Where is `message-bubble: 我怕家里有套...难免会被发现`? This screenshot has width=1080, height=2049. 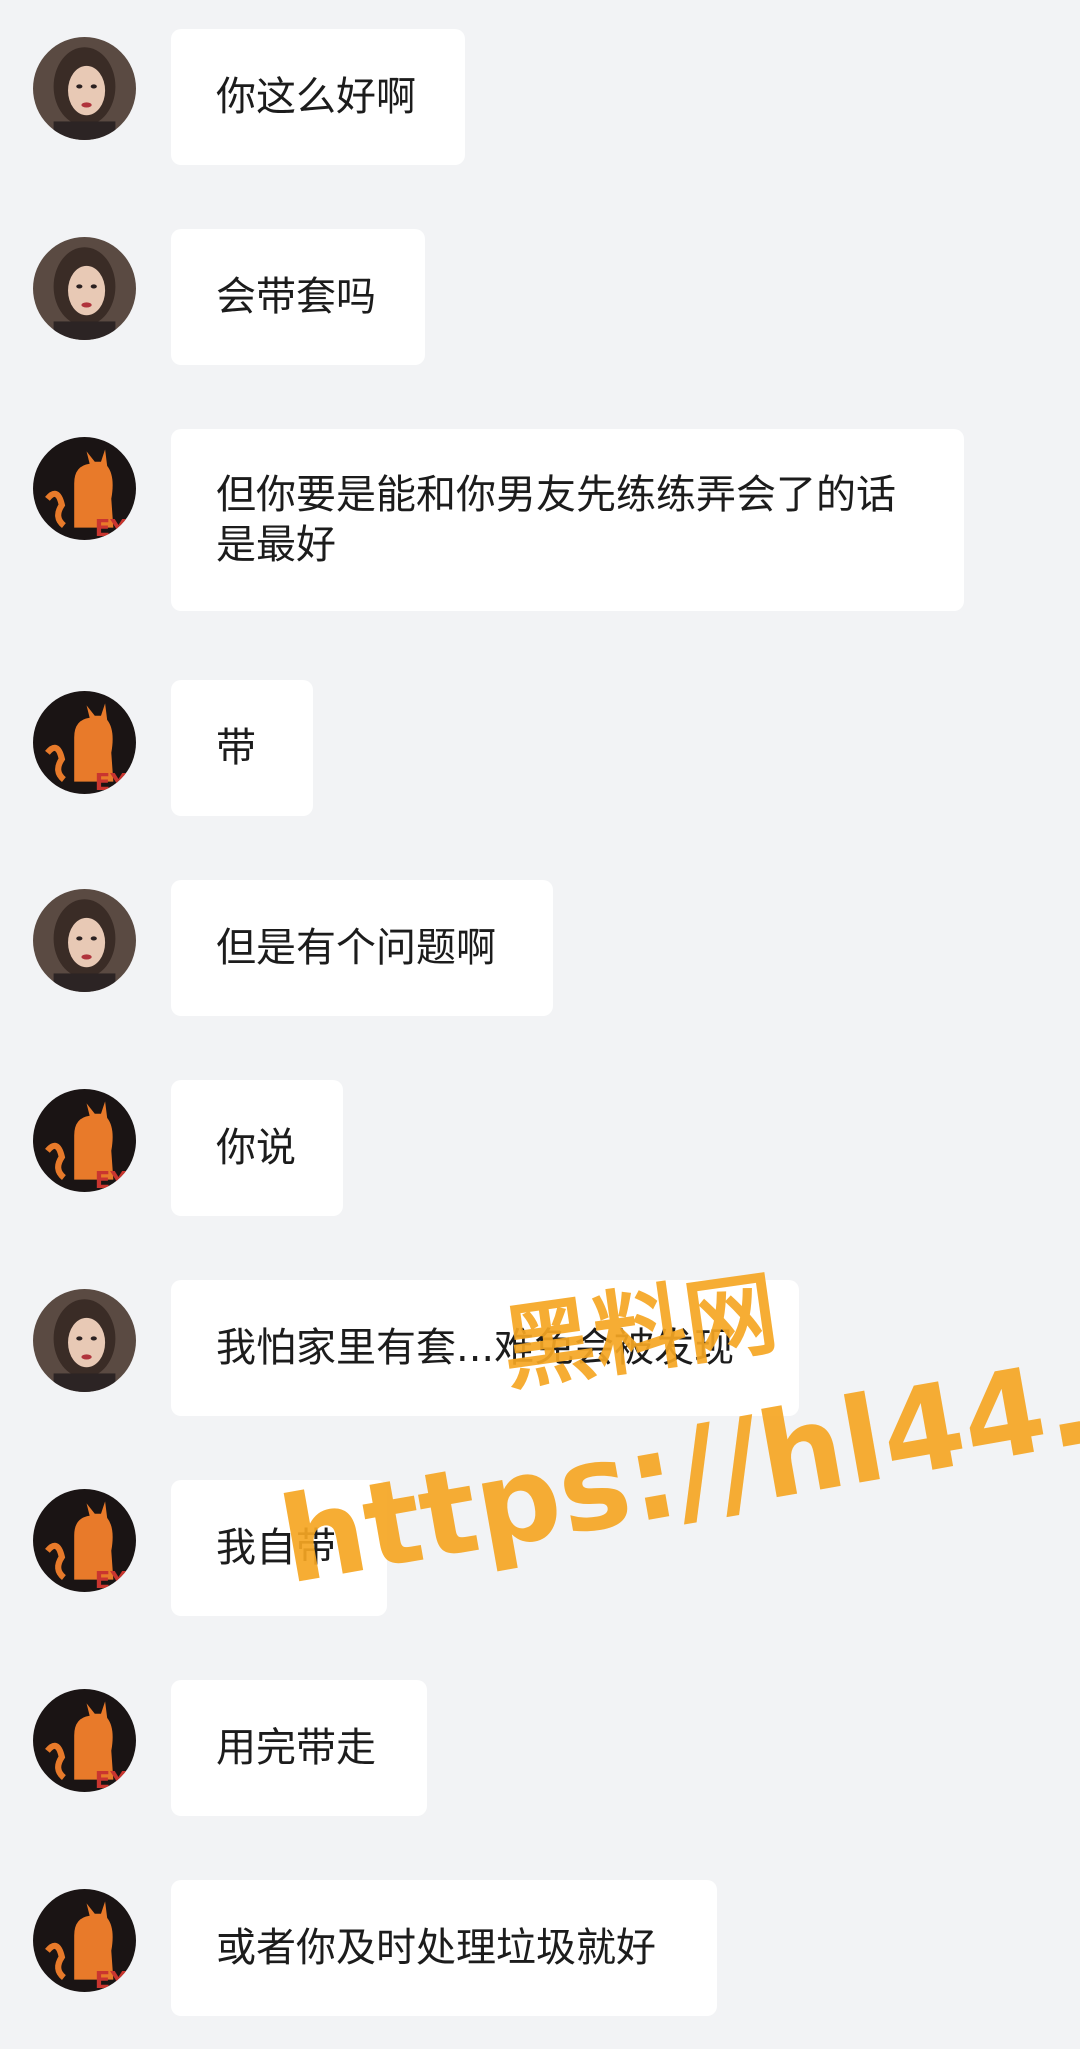
message-bubble: 我怕家里有套...难免会被发现 is located at coordinates (485, 1348).